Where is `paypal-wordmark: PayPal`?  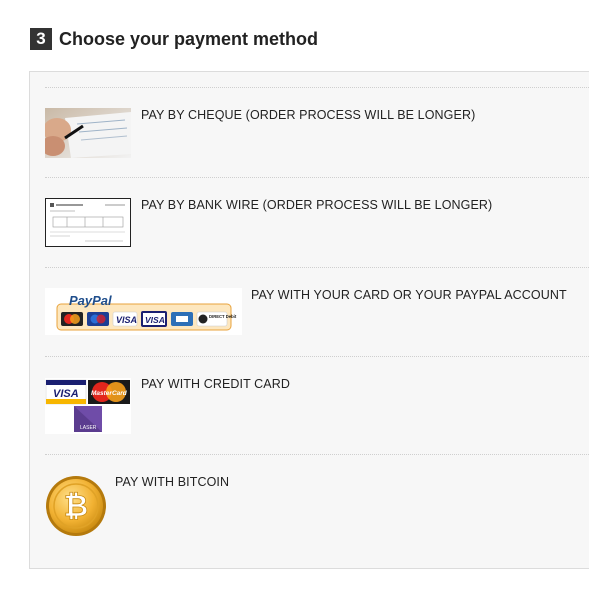 paypal-wordmark: PayPal is located at coordinates (90, 300).